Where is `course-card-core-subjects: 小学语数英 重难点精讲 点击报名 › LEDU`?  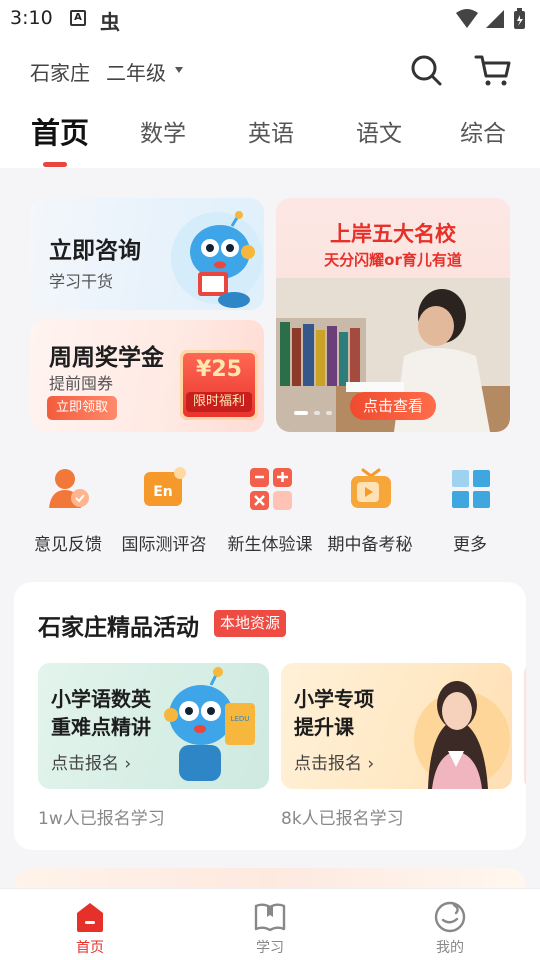 course-card-core-subjects: 小学语数英 重难点精讲 点击报名 › LEDU is located at coordinates (153, 726).